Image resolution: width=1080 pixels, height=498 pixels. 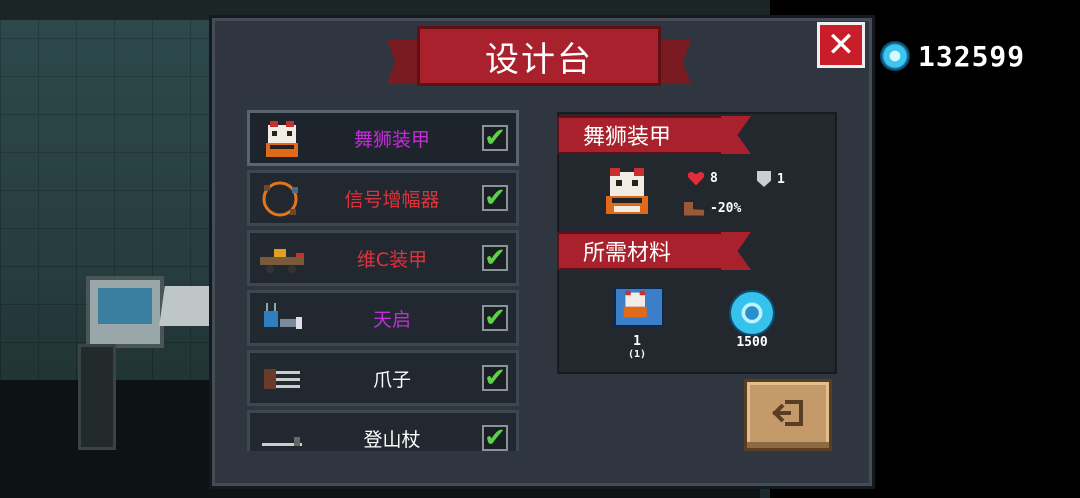 What do you see at coordinates (764, 179) in the screenshot?
I see `shield-icon` at bounding box center [764, 179].